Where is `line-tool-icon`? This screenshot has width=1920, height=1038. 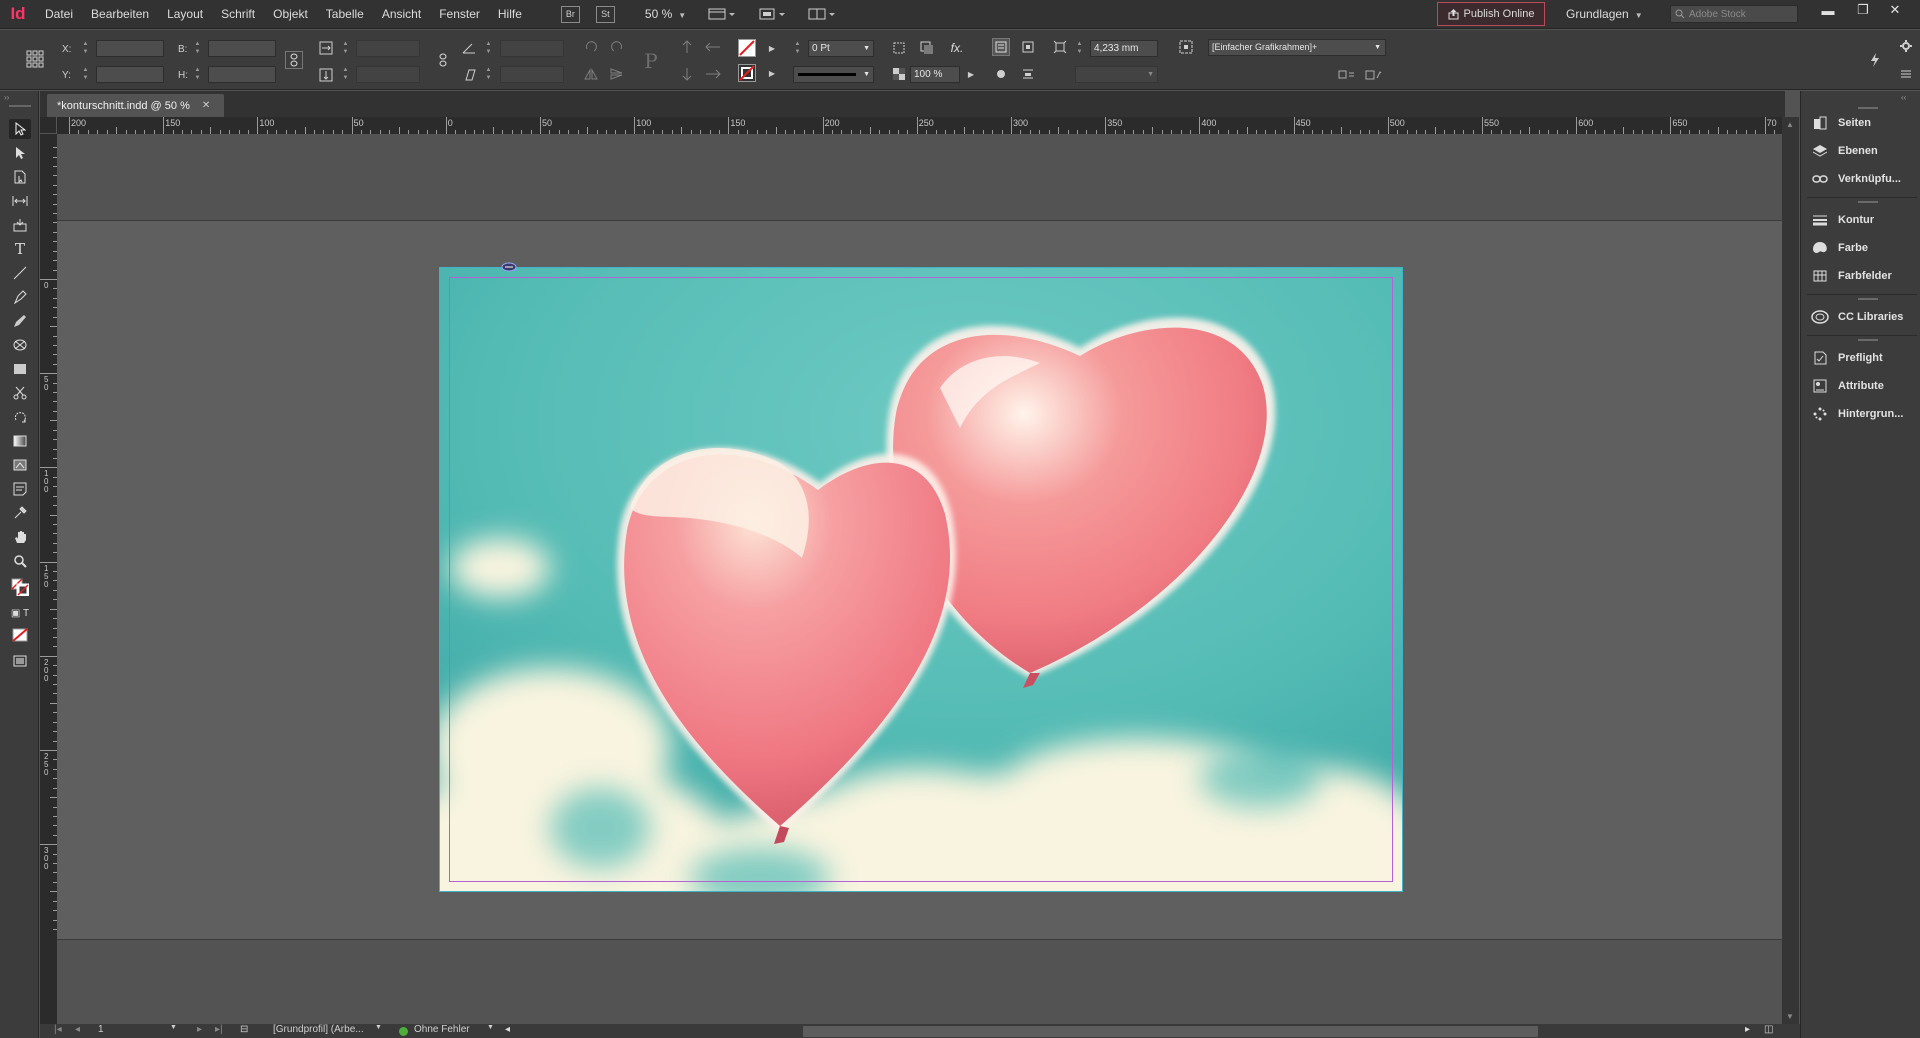 line-tool-icon is located at coordinates (20, 273).